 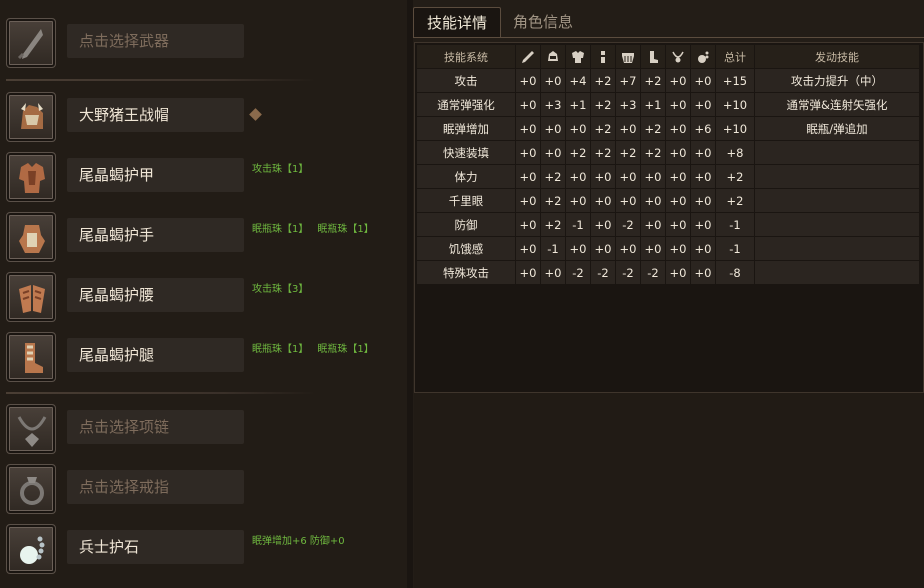 I want to click on skill-total-cell: +15, so click(x=735, y=80).